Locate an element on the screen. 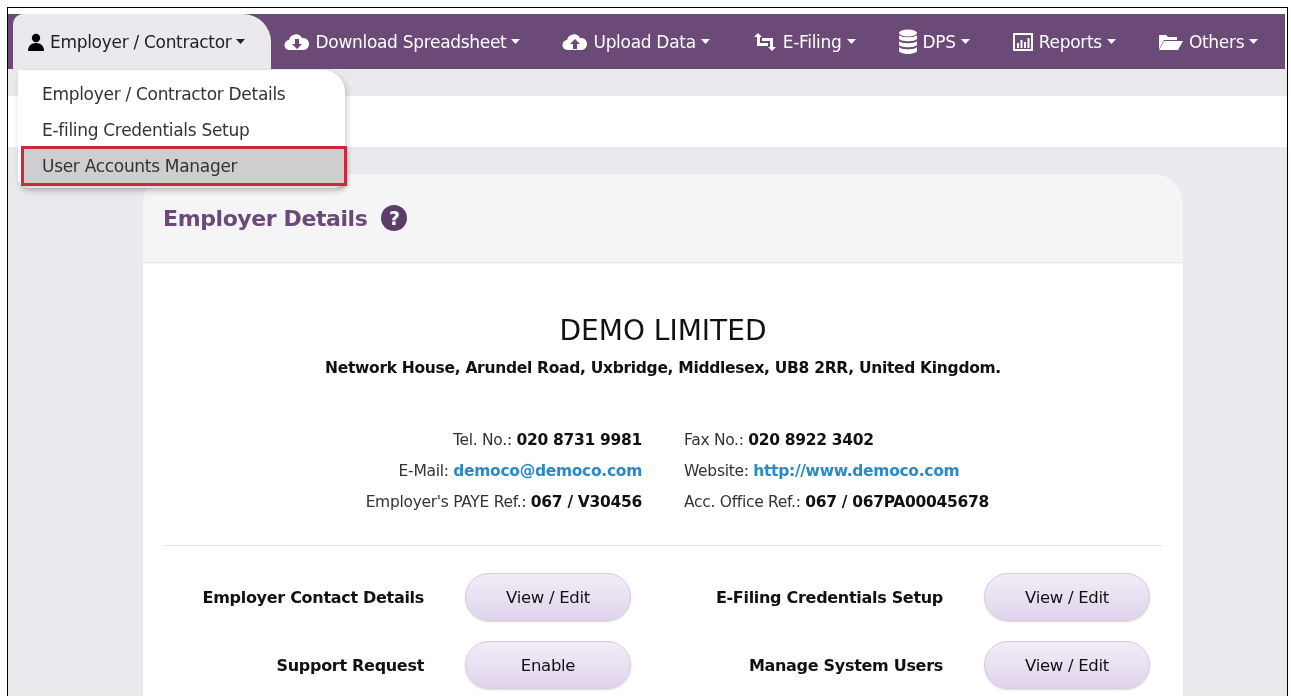 The width and height of the screenshot is (1291, 697). contact-info: Employer's PAYE Ref.: 067 / V30456 is located at coordinates (503, 502).